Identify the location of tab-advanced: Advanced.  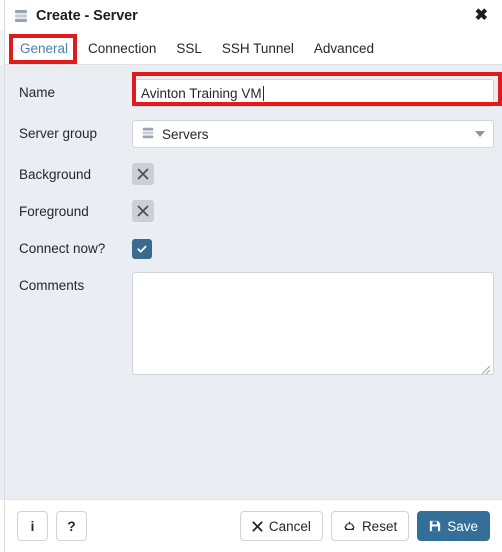
(344, 48).